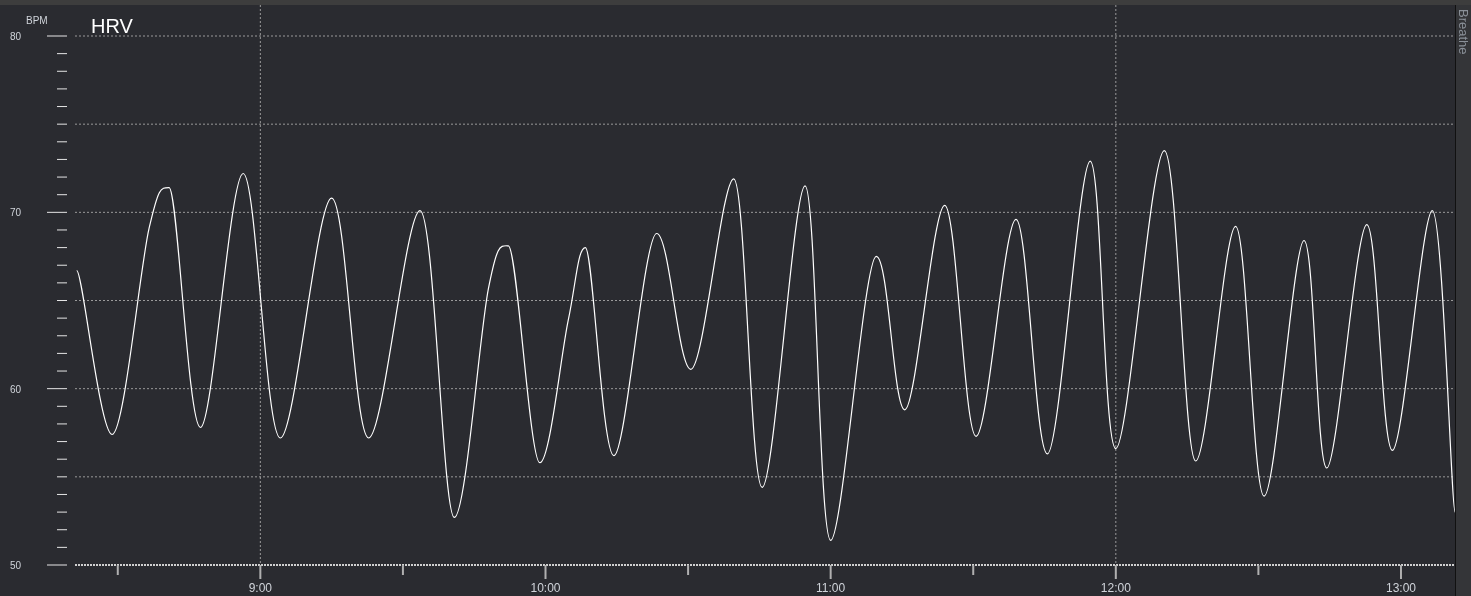 The width and height of the screenshot is (1471, 596). I want to click on y-axis-label: 50, so click(16, 565).